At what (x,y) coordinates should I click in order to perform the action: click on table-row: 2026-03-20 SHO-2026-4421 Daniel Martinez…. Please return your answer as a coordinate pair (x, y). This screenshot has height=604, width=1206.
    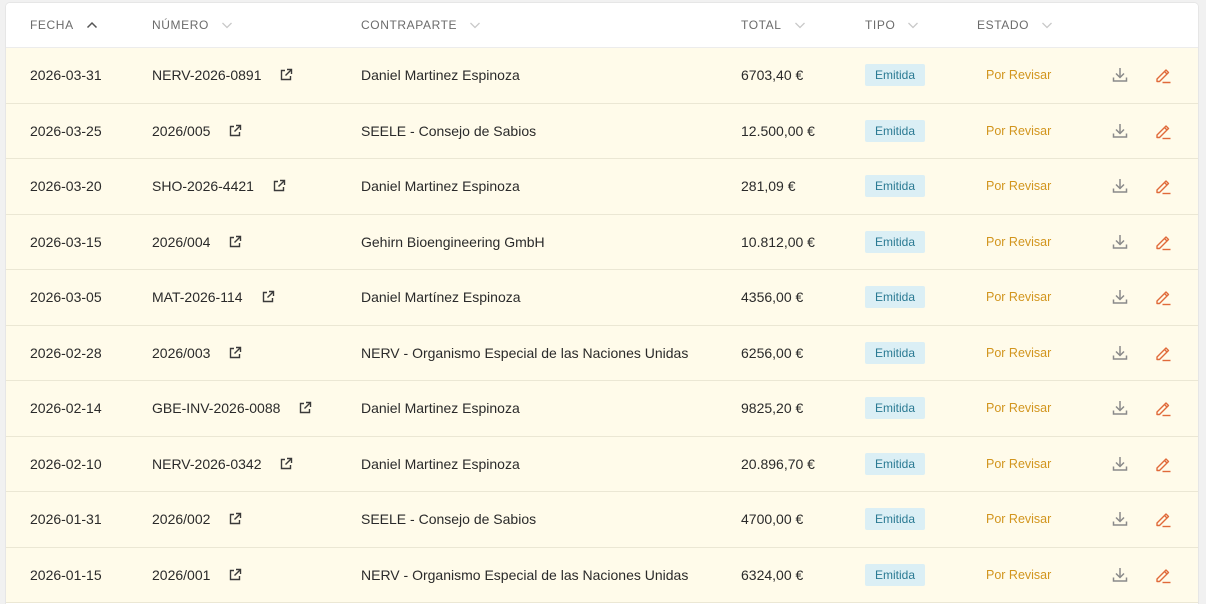
    Looking at the image, I should click on (602, 187).